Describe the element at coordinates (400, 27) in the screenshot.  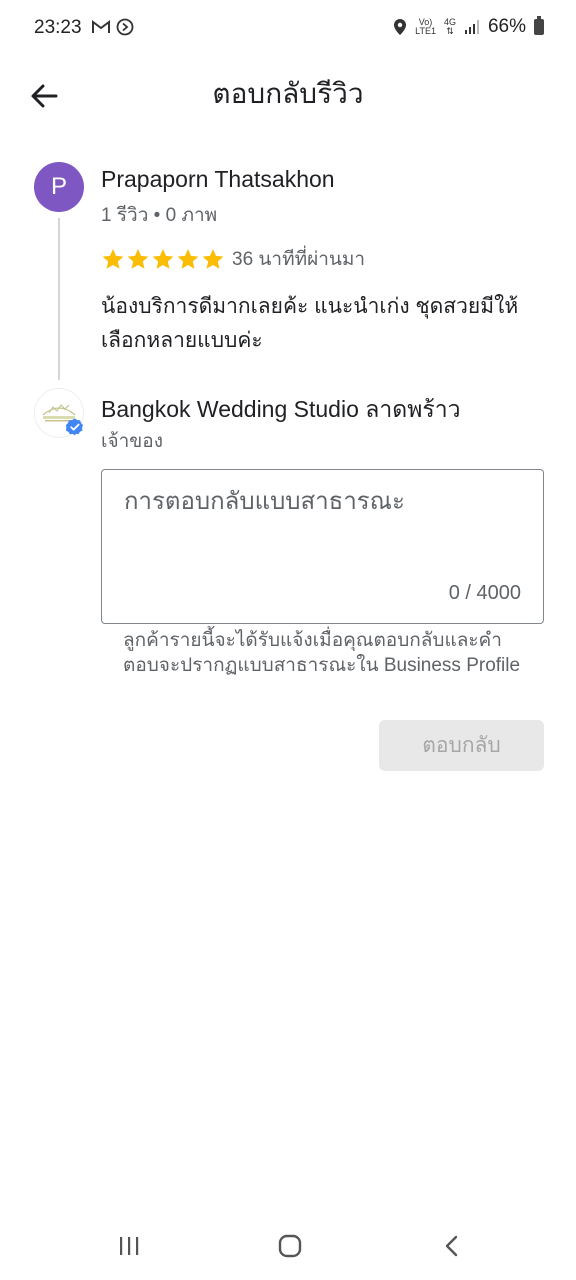
I see `location-icon` at that location.